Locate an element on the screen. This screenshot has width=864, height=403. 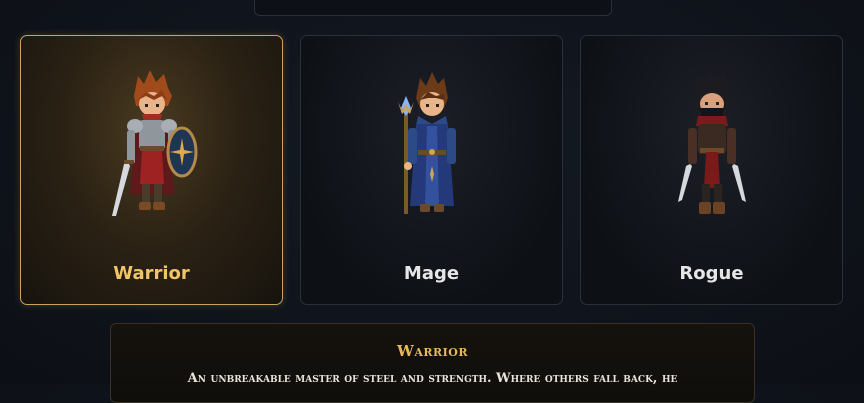
mage-sprite is located at coordinates (427, 143).